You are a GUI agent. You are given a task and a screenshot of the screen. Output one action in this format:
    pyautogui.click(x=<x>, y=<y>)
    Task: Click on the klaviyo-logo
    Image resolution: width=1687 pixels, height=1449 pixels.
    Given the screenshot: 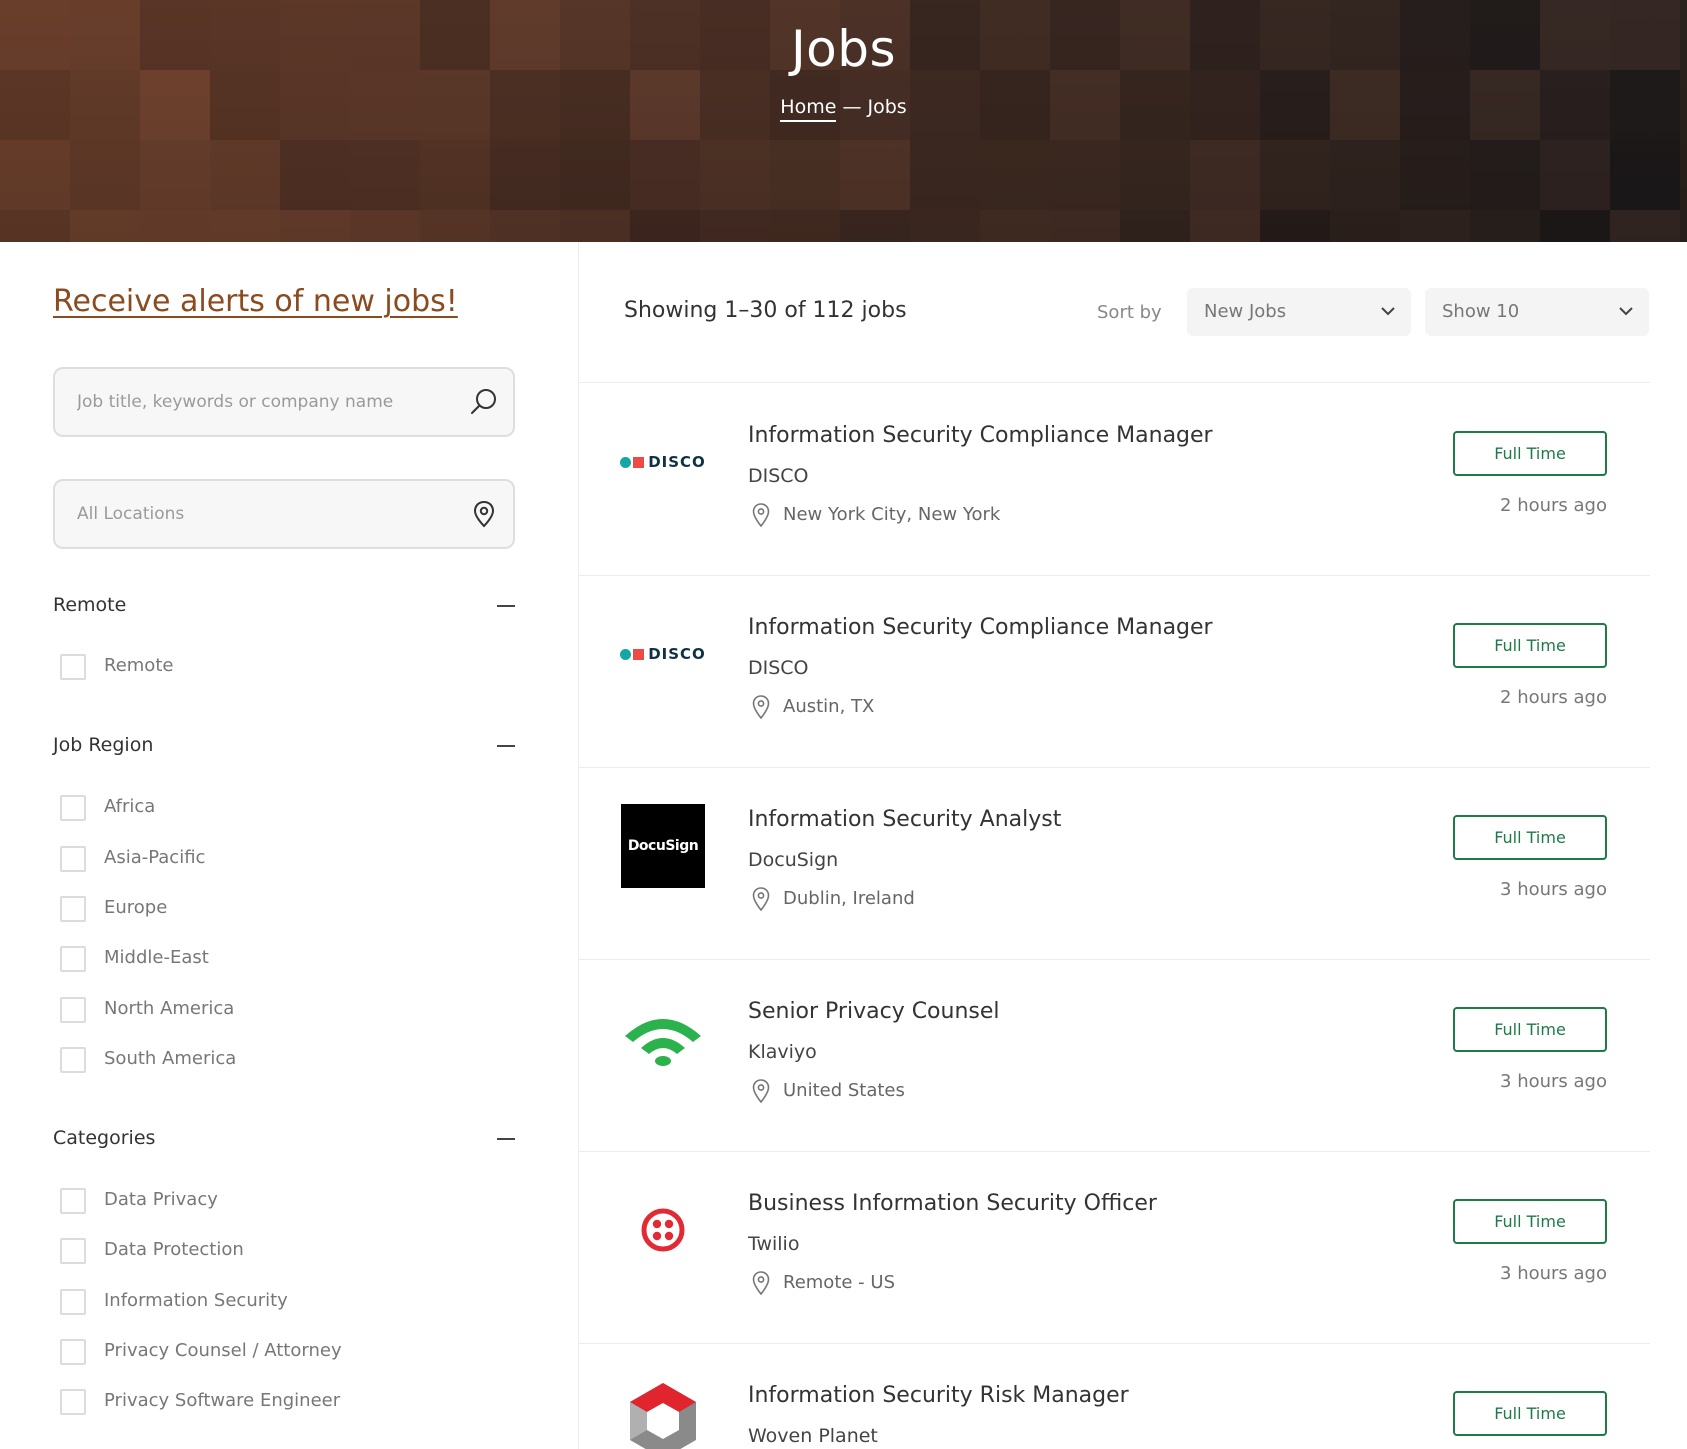 What is the action you would take?
    pyautogui.click(x=663, y=1038)
    